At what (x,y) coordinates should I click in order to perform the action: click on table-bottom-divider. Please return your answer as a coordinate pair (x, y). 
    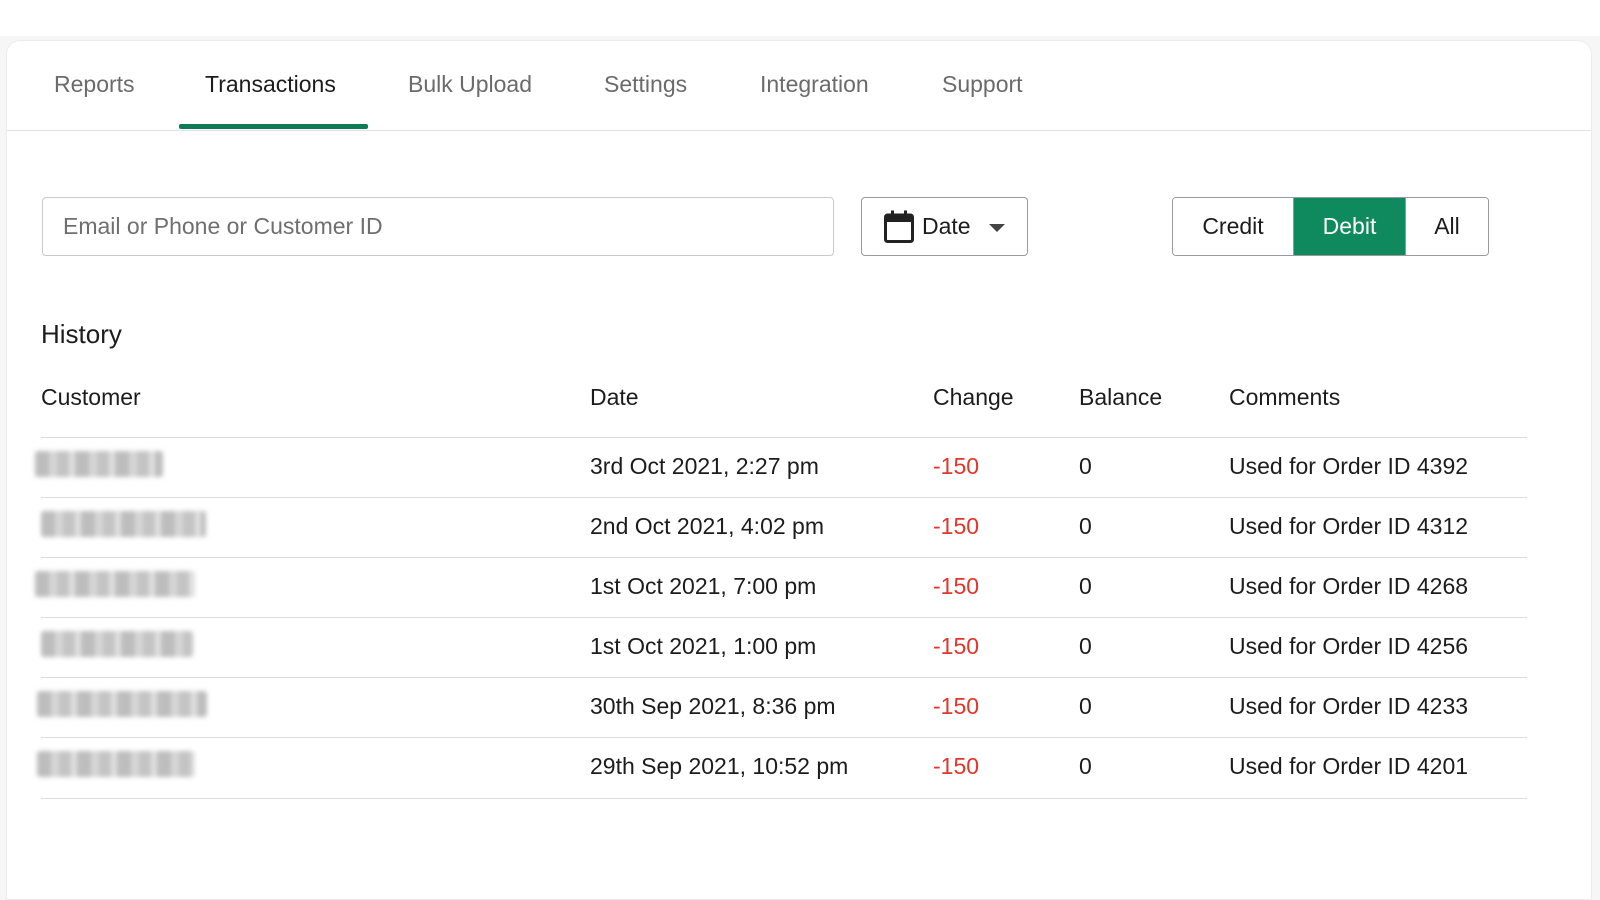
    Looking at the image, I should click on (784, 798).